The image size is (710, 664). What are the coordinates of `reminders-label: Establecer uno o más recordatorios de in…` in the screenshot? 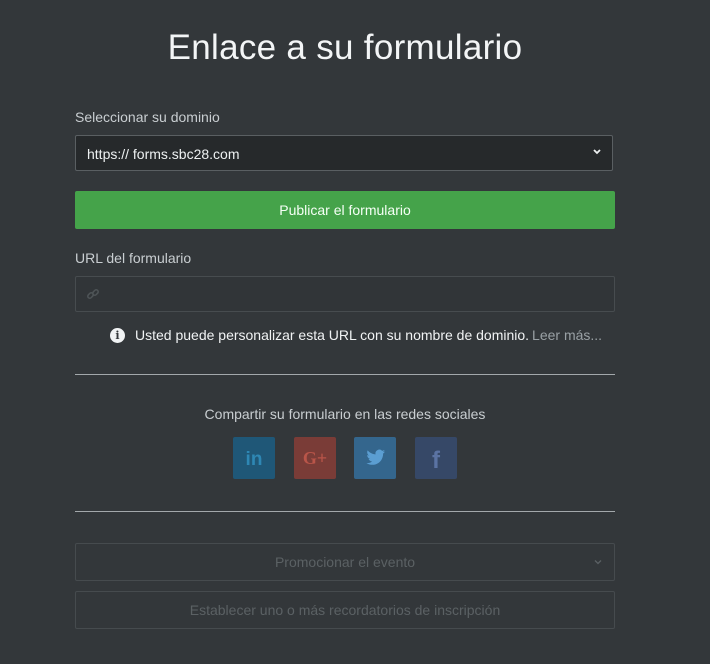 It's located at (345, 610).